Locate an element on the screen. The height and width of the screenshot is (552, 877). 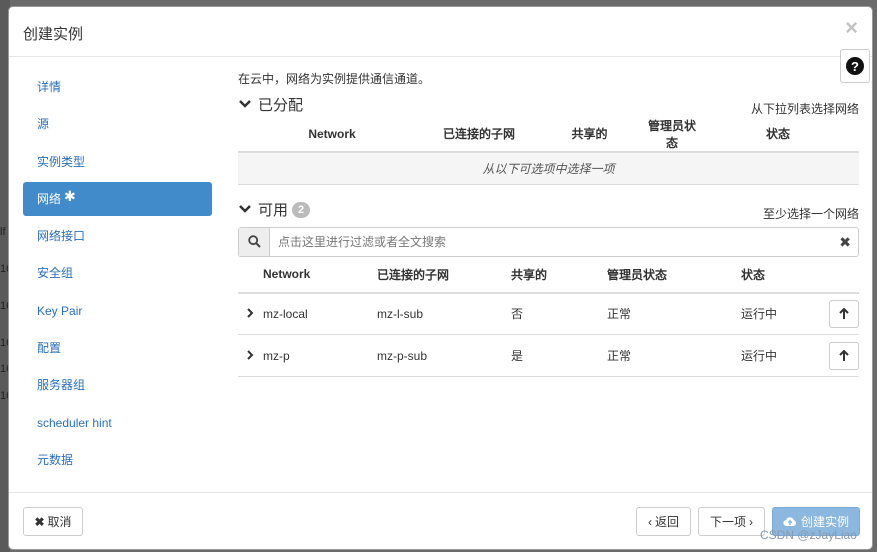
step-label: 服务器组 is located at coordinates (61, 385).